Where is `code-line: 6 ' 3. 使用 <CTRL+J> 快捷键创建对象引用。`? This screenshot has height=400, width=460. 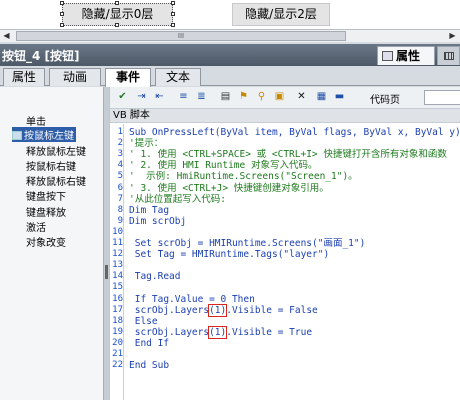 code-line: 6 ' 3. 使用 <CTRL+J> 快捷键创建对象引用。 is located at coordinates (285, 188).